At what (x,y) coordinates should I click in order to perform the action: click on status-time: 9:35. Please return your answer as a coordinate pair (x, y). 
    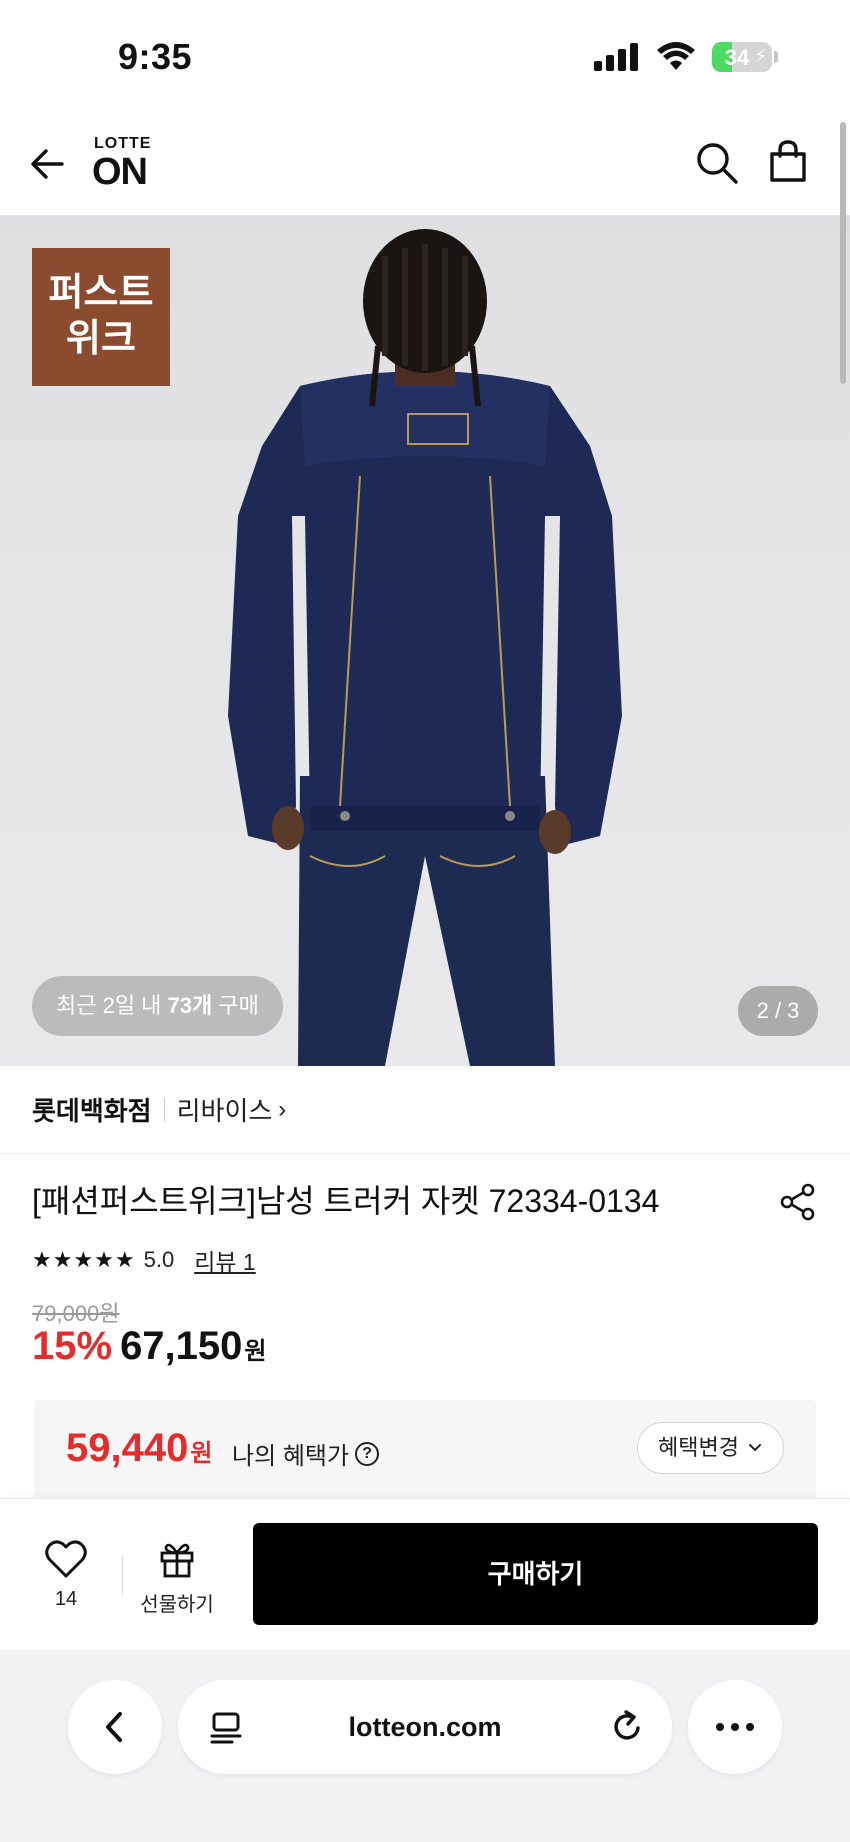
    Looking at the image, I should click on (155, 56).